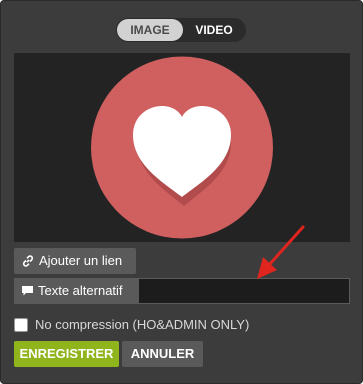 This screenshot has width=363, height=384. Describe the element at coordinates (142, 324) in the screenshot. I see `no-compression-label: No compression (HO&ADMIN ONLY)` at that location.